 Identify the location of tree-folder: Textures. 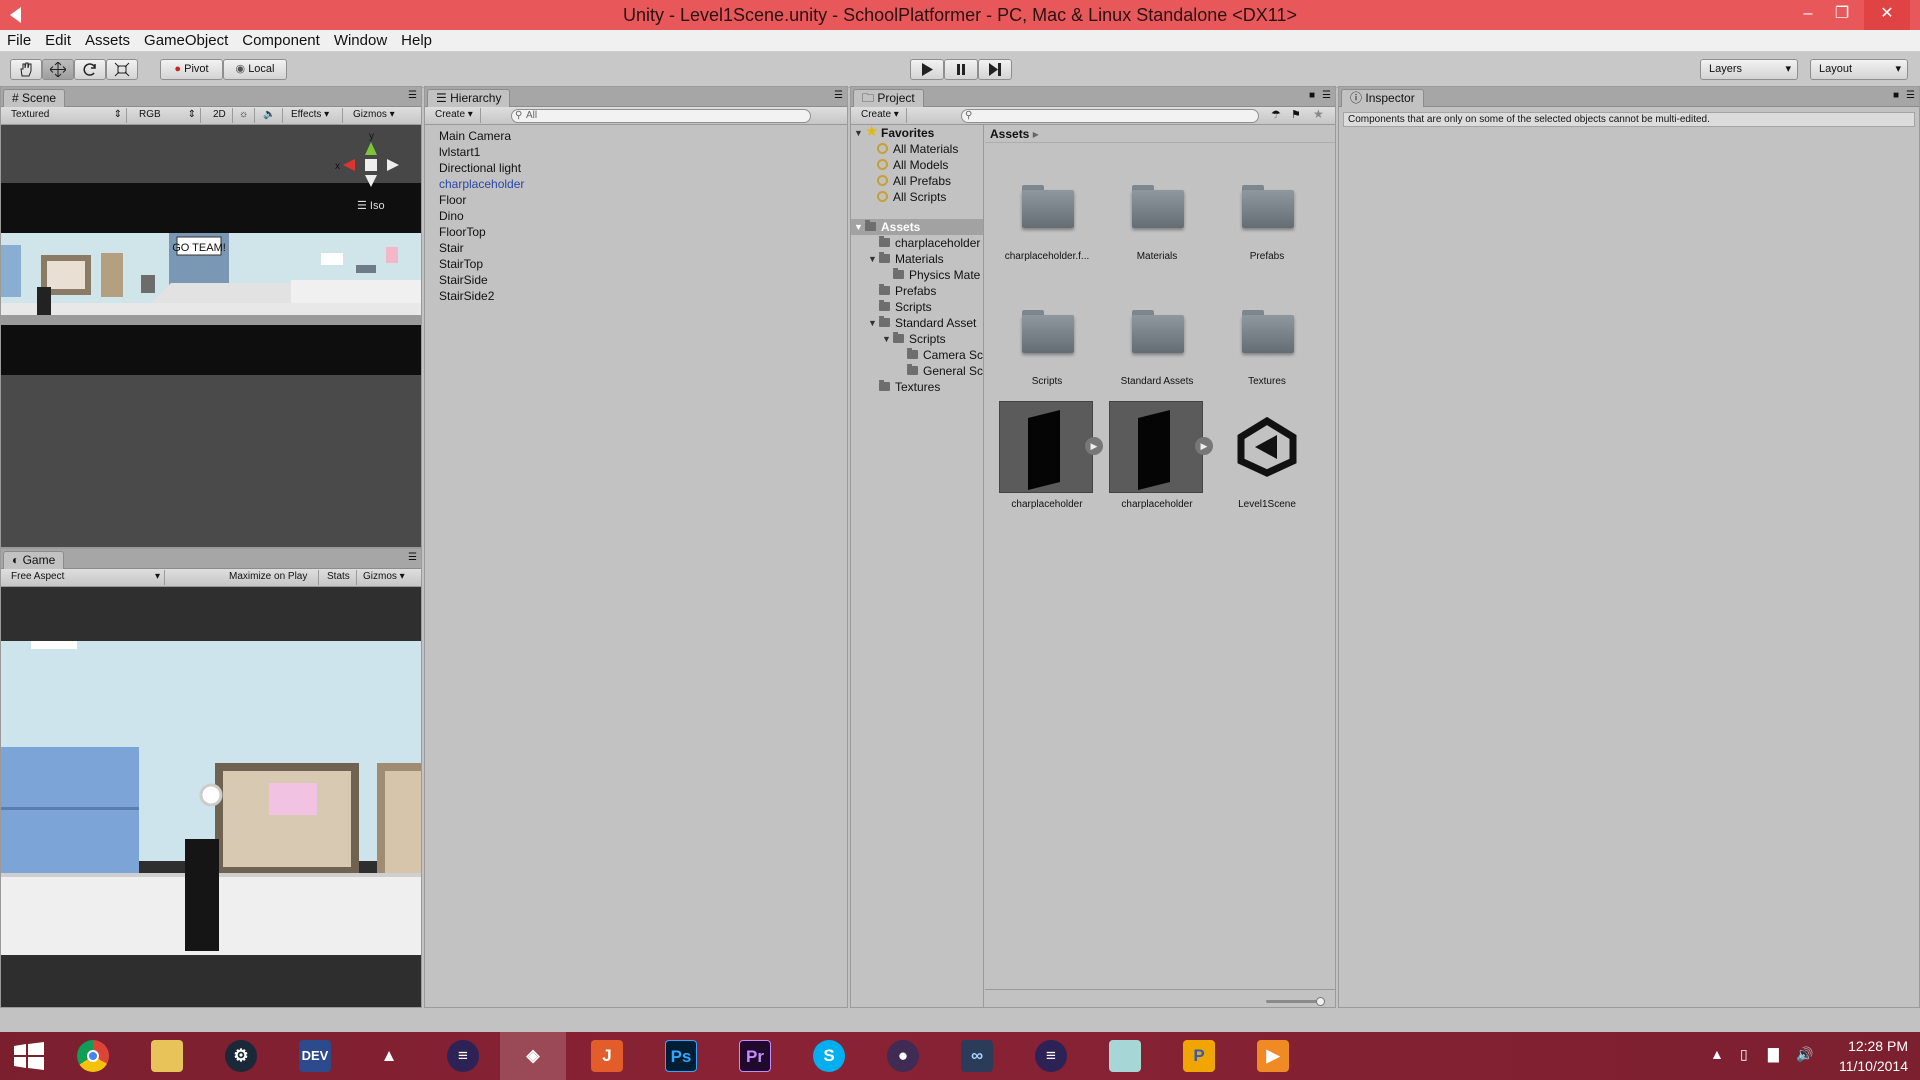
(917, 387).